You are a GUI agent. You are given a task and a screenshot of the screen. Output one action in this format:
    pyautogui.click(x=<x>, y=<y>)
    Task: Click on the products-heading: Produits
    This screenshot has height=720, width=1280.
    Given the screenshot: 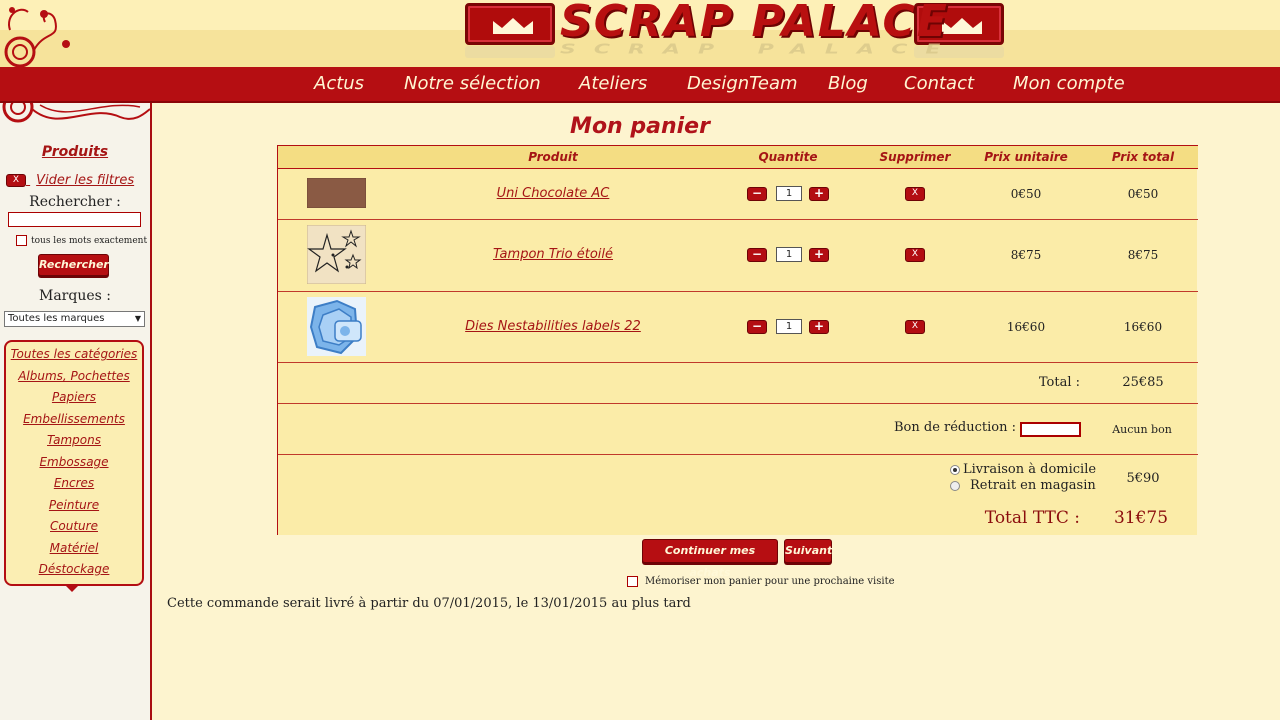 What is the action you would take?
    pyautogui.click(x=75, y=152)
    